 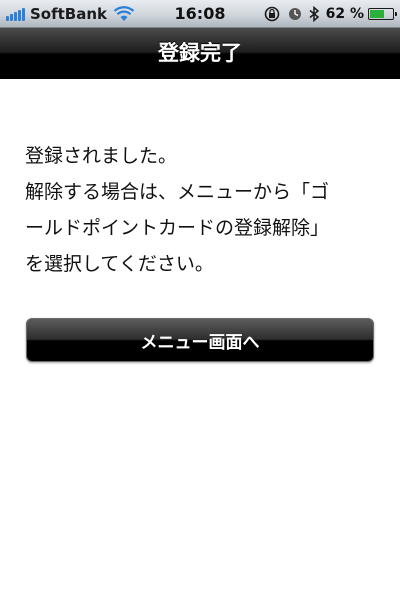 What do you see at coordinates (177, 228) in the screenshot?
I see `message-line: ールドポイントカードの登録解除」` at bounding box center [177, 228].